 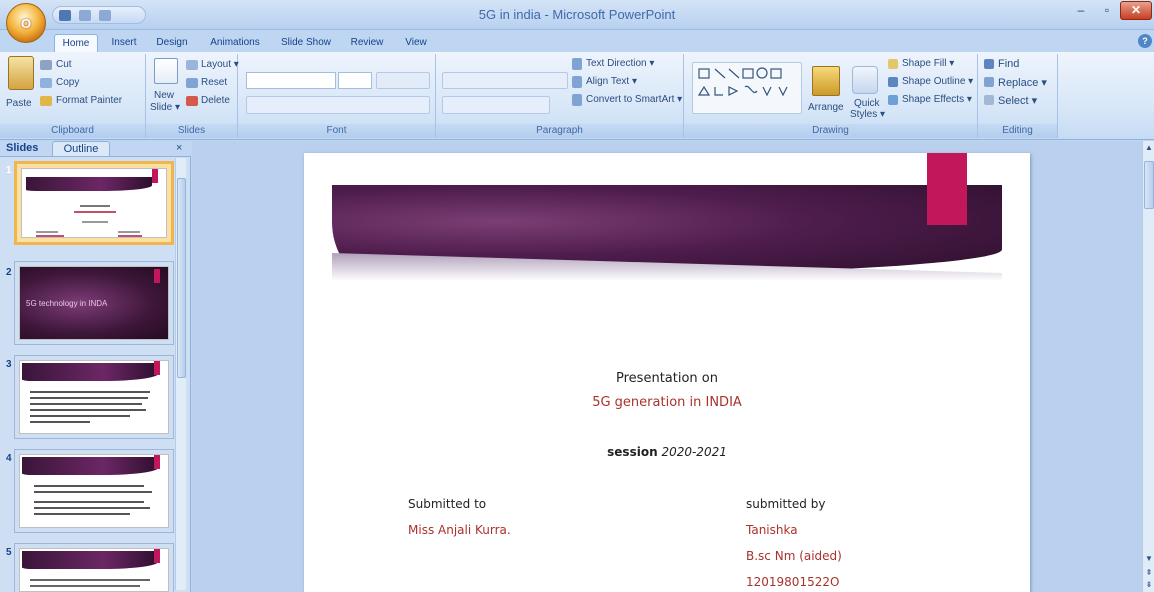 I want to click on arrange-button: Arrange, so click(x=826, y=107).